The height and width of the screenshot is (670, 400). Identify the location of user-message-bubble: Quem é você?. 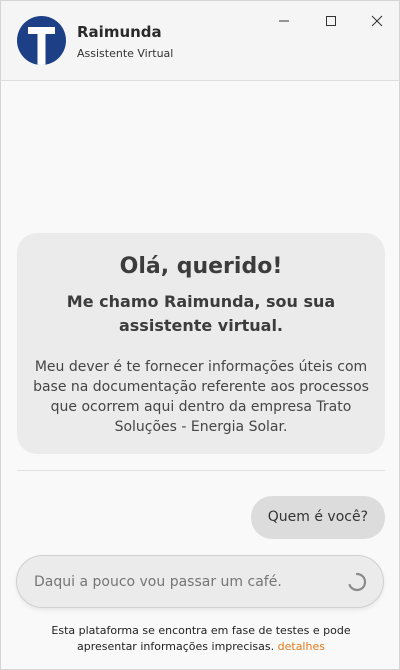
(317, 517).